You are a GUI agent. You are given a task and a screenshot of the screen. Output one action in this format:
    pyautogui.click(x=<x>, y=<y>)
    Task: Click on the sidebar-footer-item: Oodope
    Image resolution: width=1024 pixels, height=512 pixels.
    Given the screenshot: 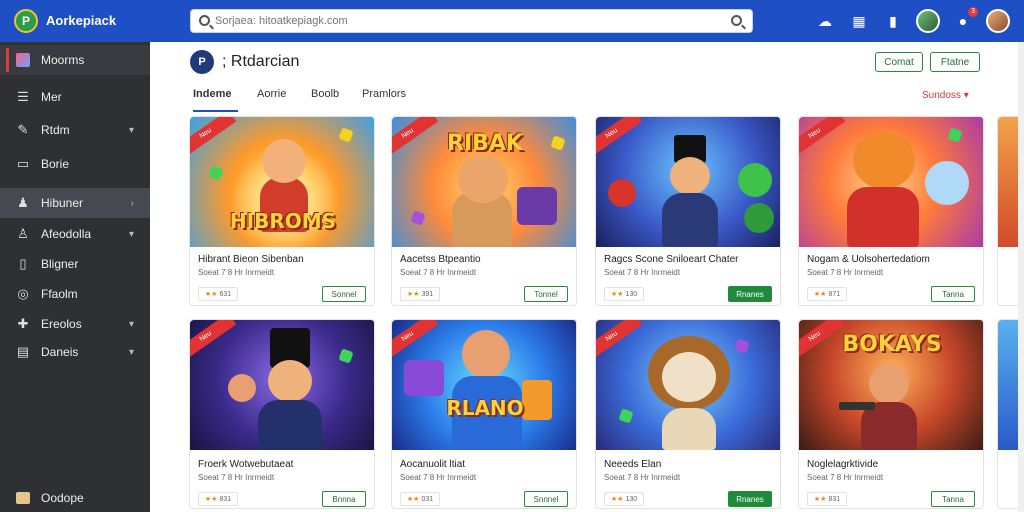 What is the action you would take?
    pyautogui.click(x=75, y=497)
    